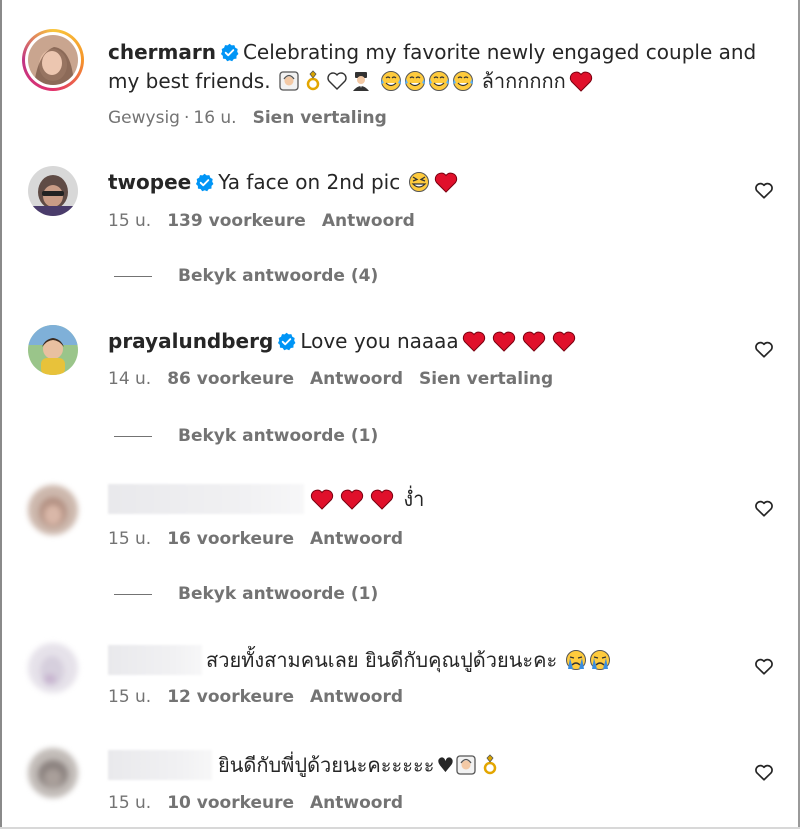 The height and width of the screenshot is (829, 800). What do you see at coordinates (230, 803) in the screenshot?
I see `likes-count-button: 10 voorkeure` at bounding box center [230, 803].